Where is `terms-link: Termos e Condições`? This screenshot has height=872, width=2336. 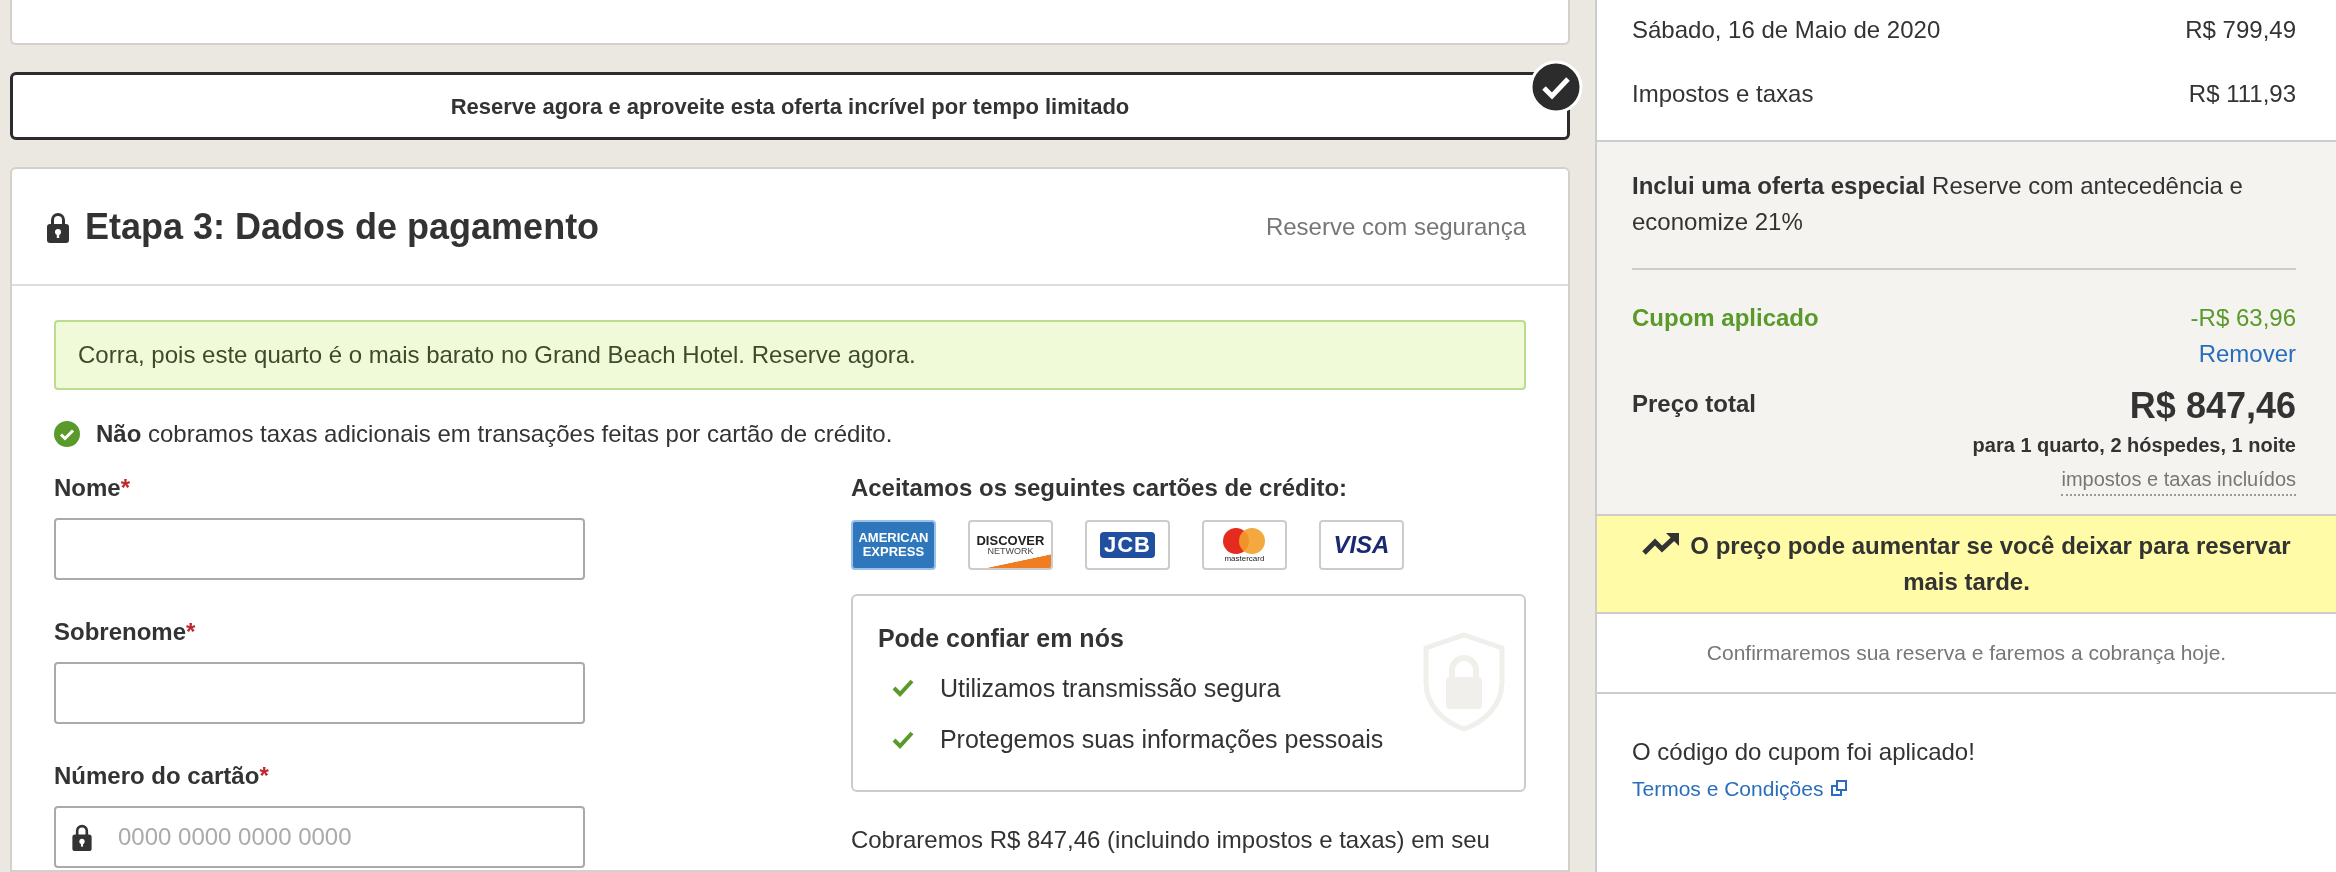
terms-link: Termos e Condições is located at coordinates (1740, 788).